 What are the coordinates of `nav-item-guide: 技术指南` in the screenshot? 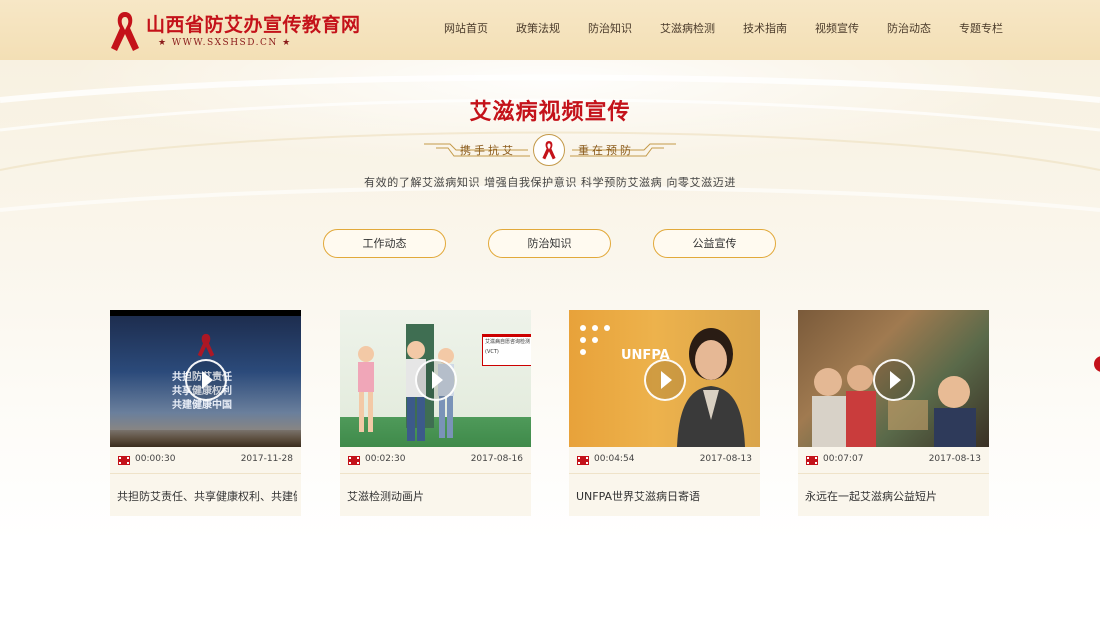 It's located at (765, 30).